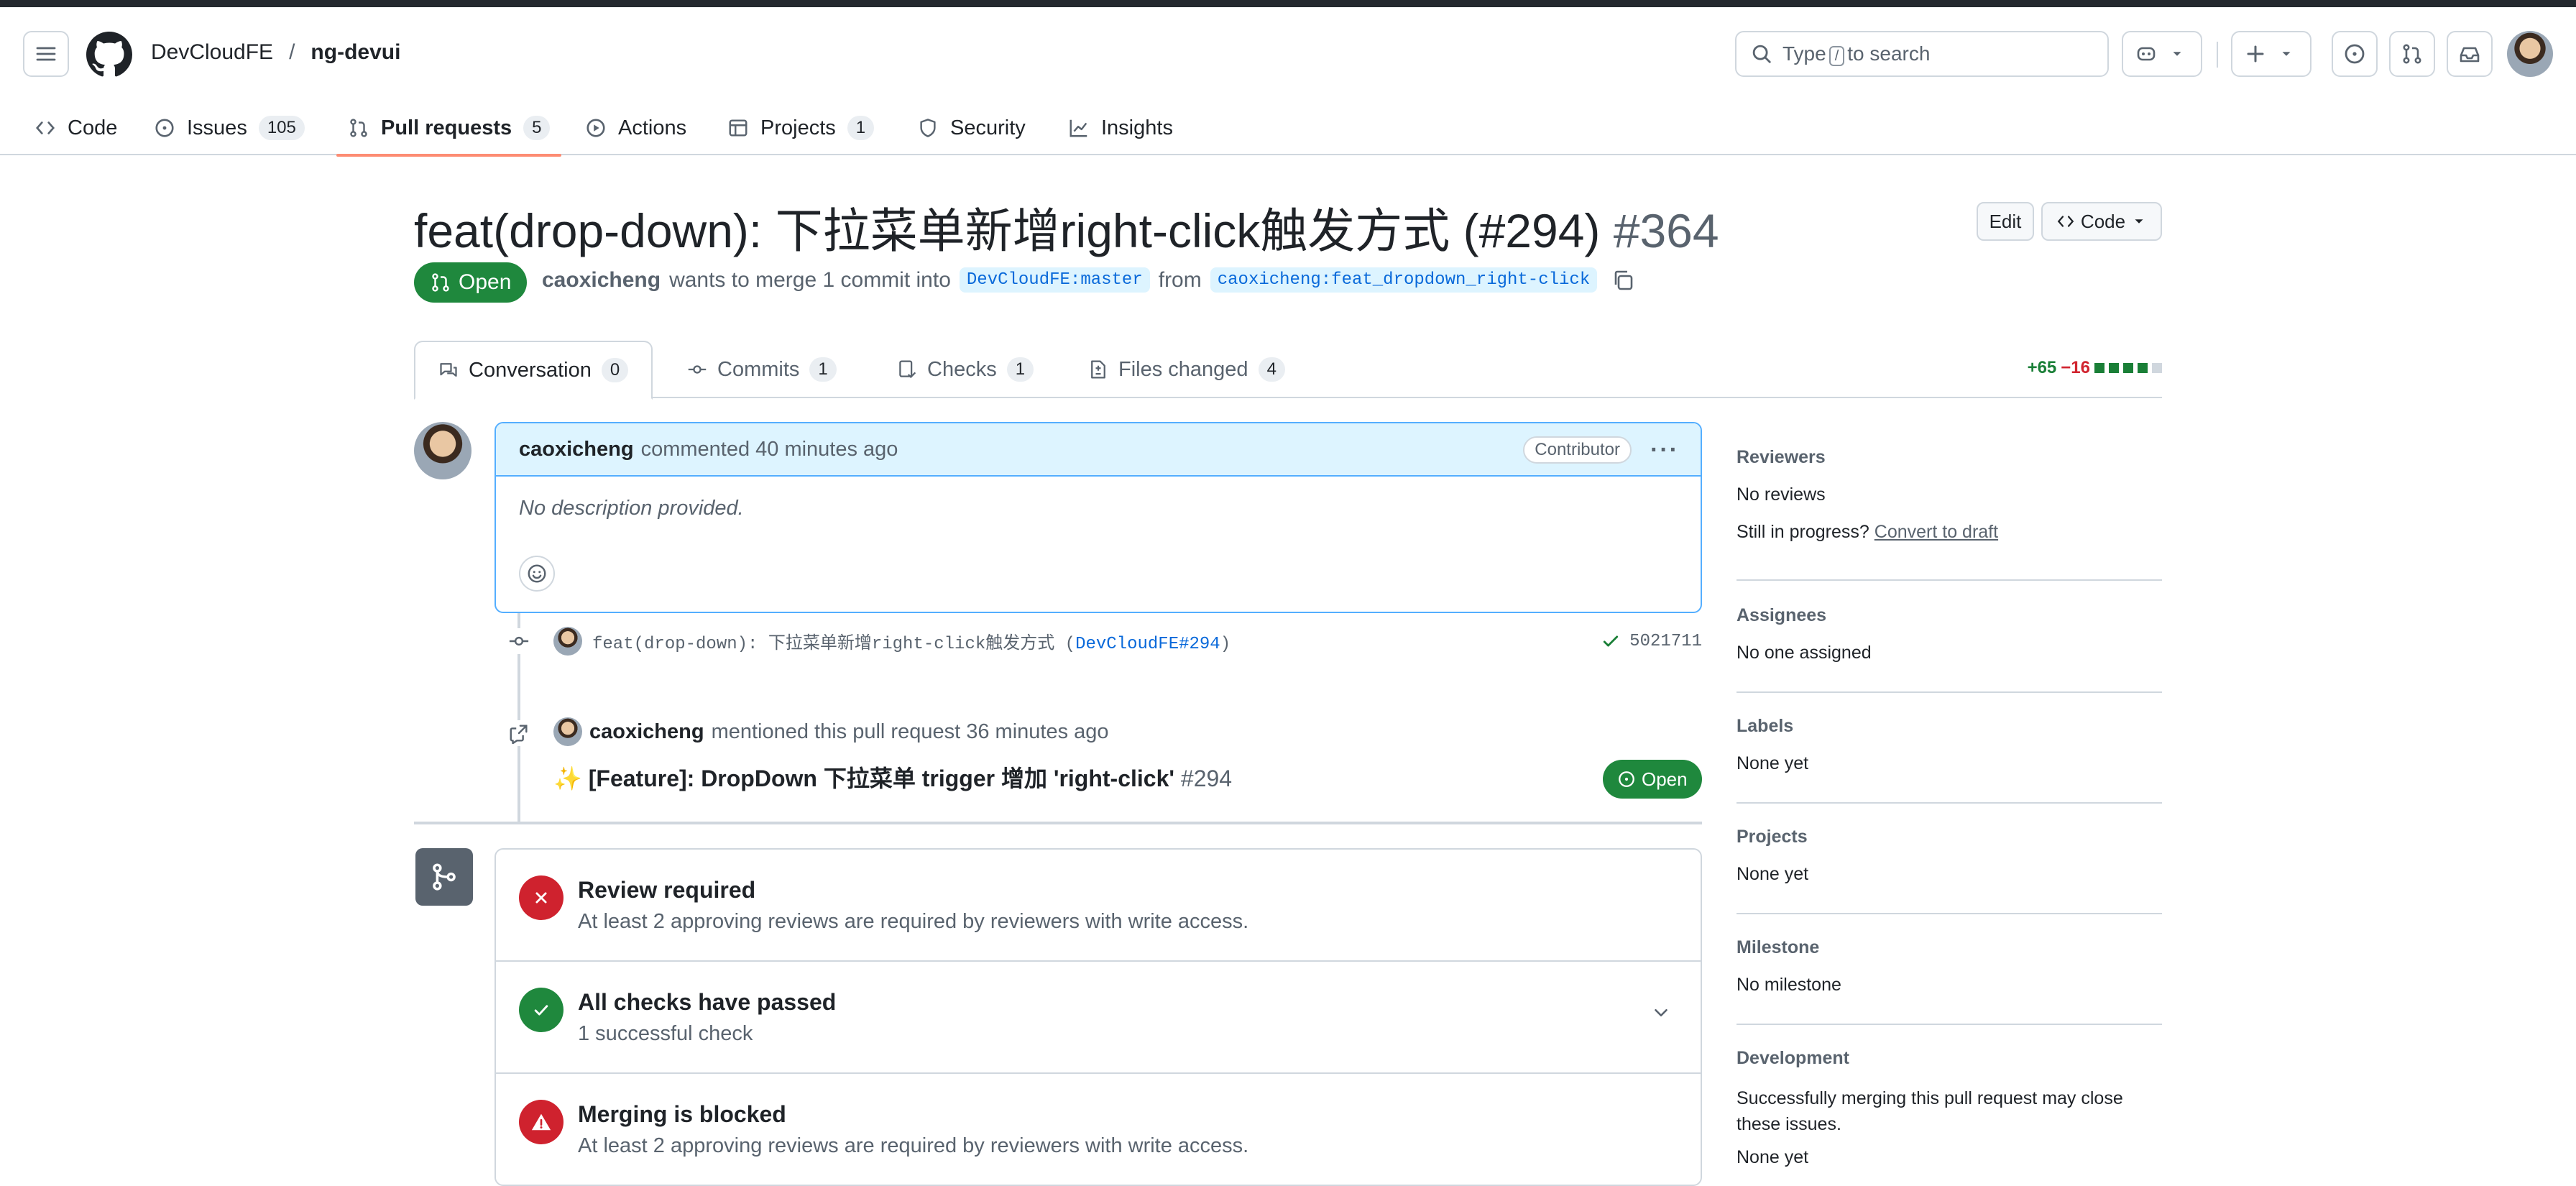  What do you see at coordinates (1288, 3) in the screenshot?
I see `window-top-strip` at bounding box center [1288, 3].